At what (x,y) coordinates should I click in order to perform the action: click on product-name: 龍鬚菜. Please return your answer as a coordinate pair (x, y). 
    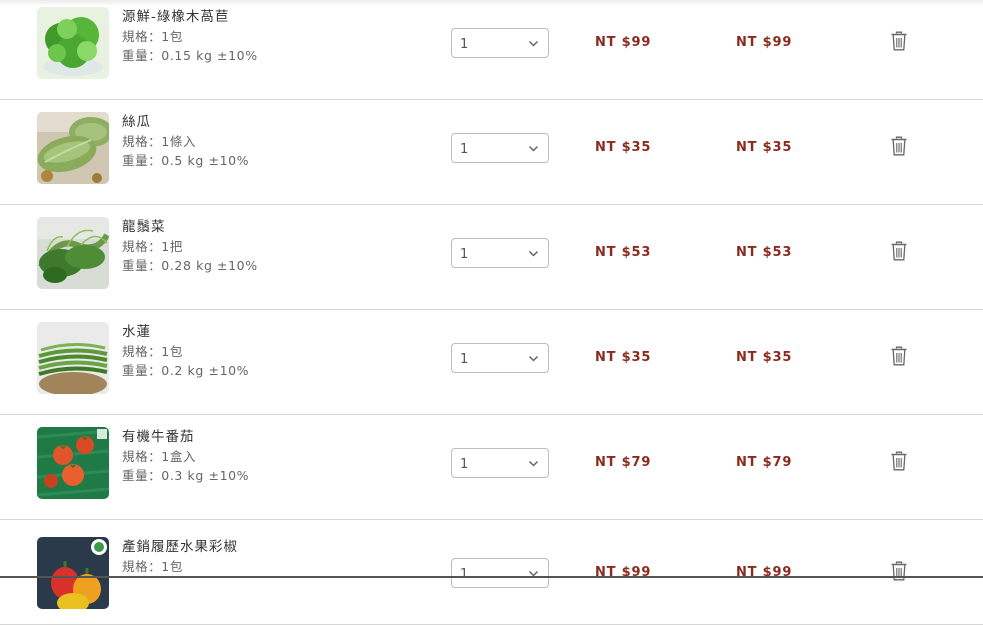
    Looking at the image, I should click on (190, 227).